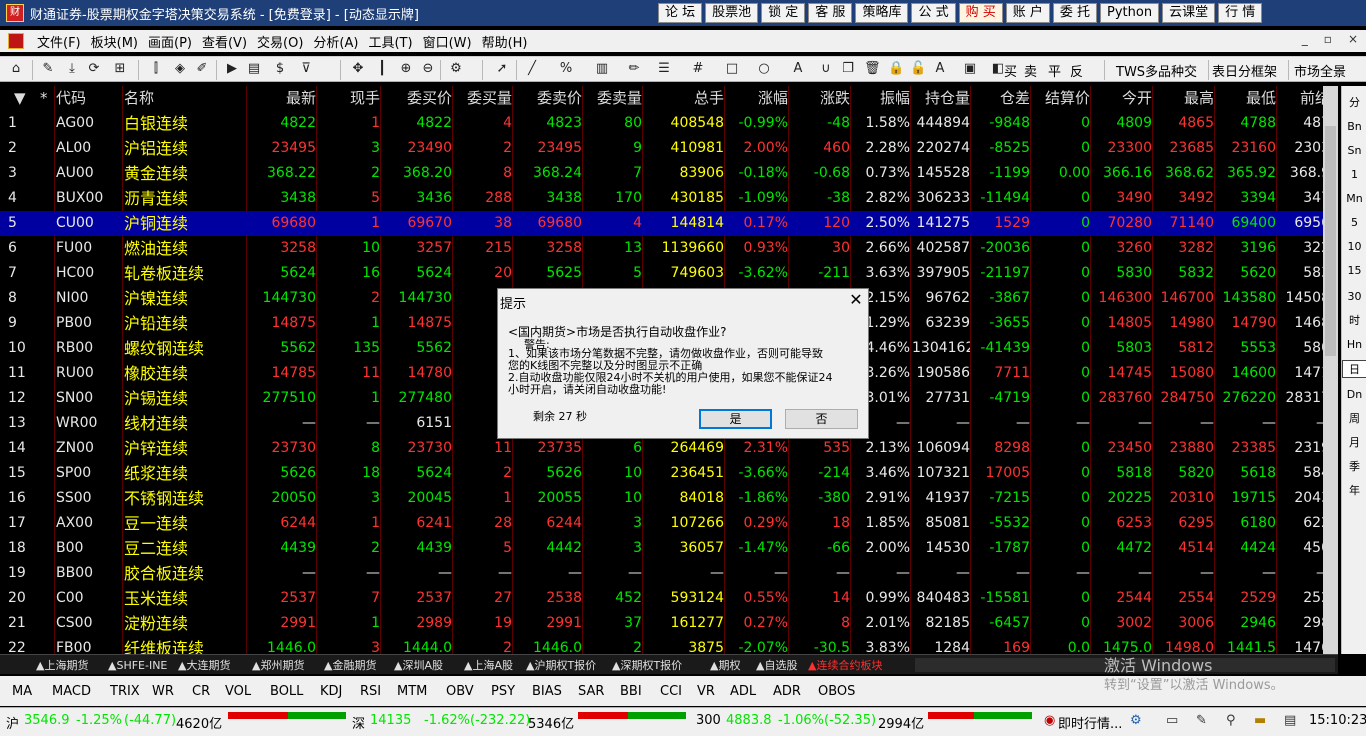  I want to click on no-button: 否, so click(821, 419).